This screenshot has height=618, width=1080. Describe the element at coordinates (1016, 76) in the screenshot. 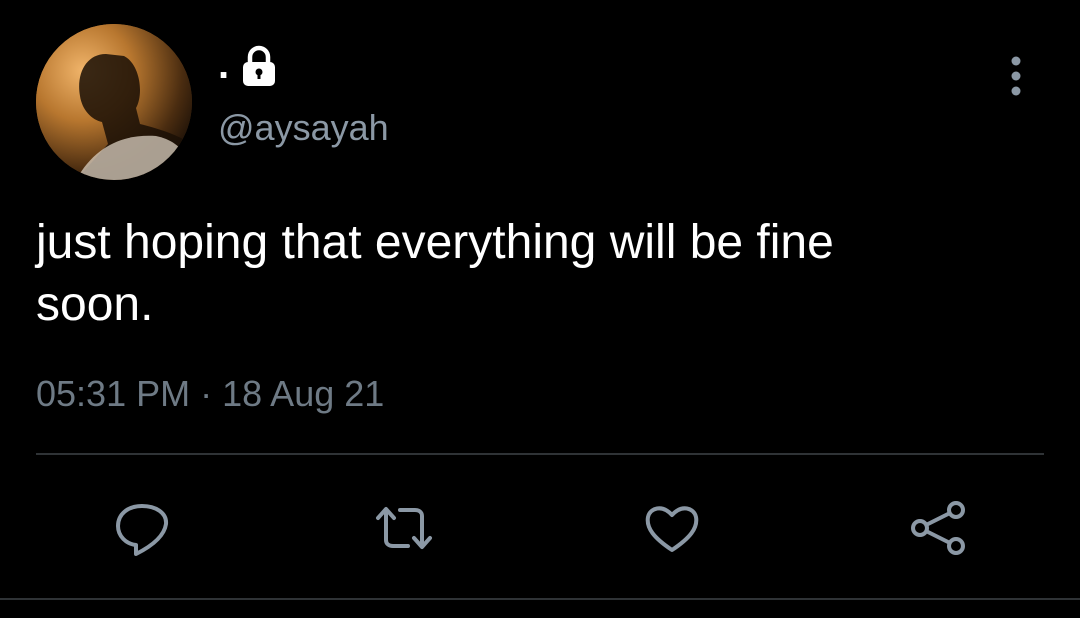

I see `more-vertical-icon` at that location.